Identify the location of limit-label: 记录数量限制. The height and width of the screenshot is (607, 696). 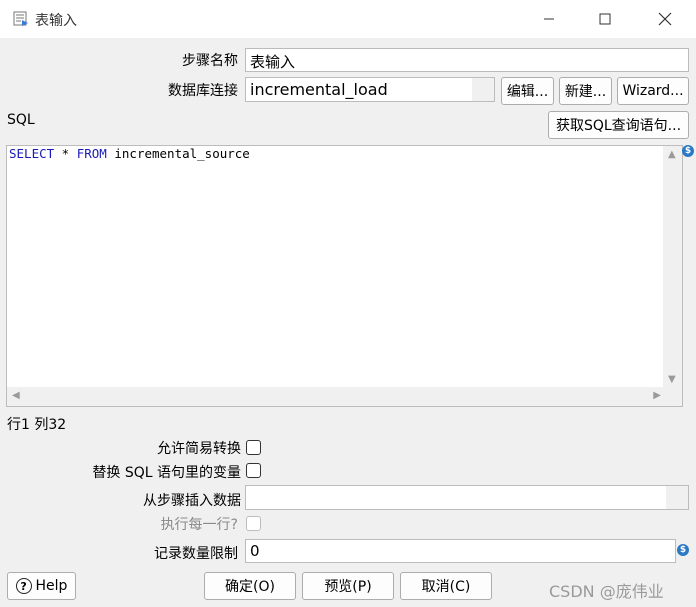
(196, 554).